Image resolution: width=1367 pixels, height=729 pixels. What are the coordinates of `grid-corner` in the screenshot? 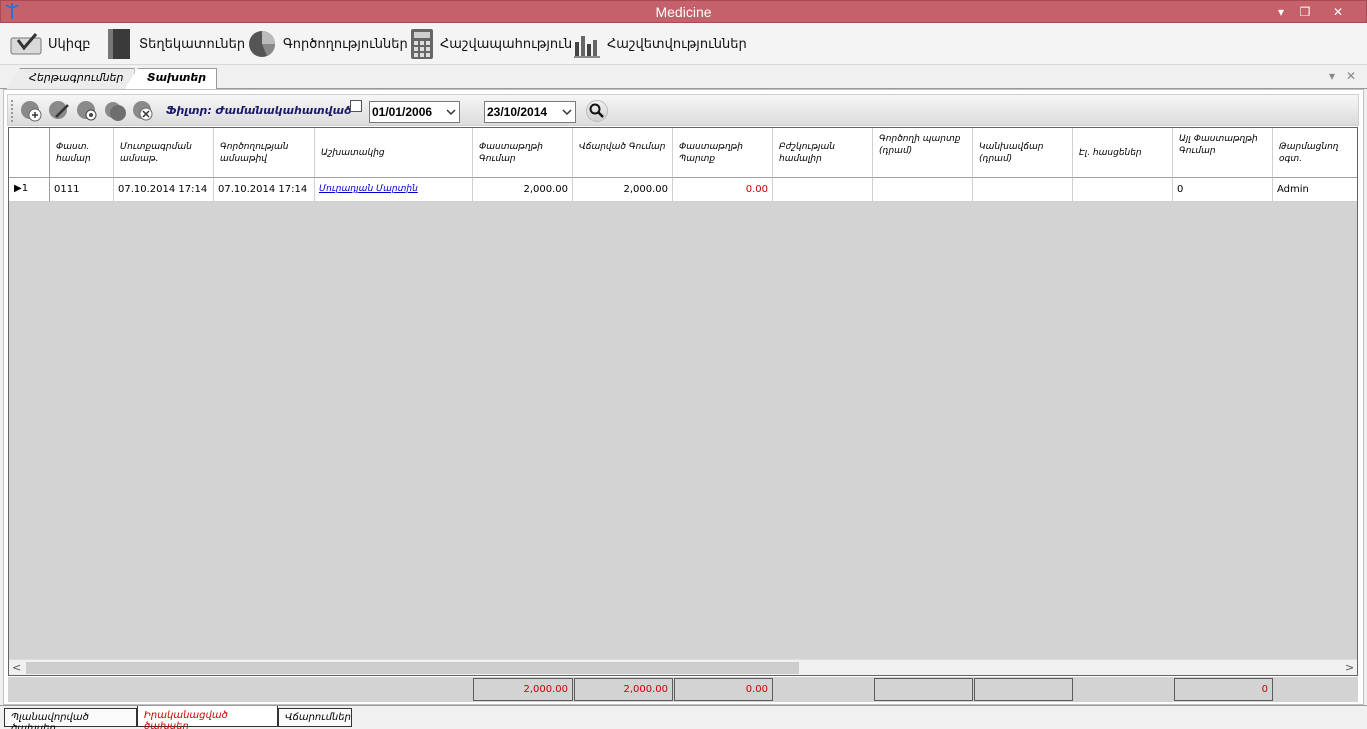 It's located at (29, 153).